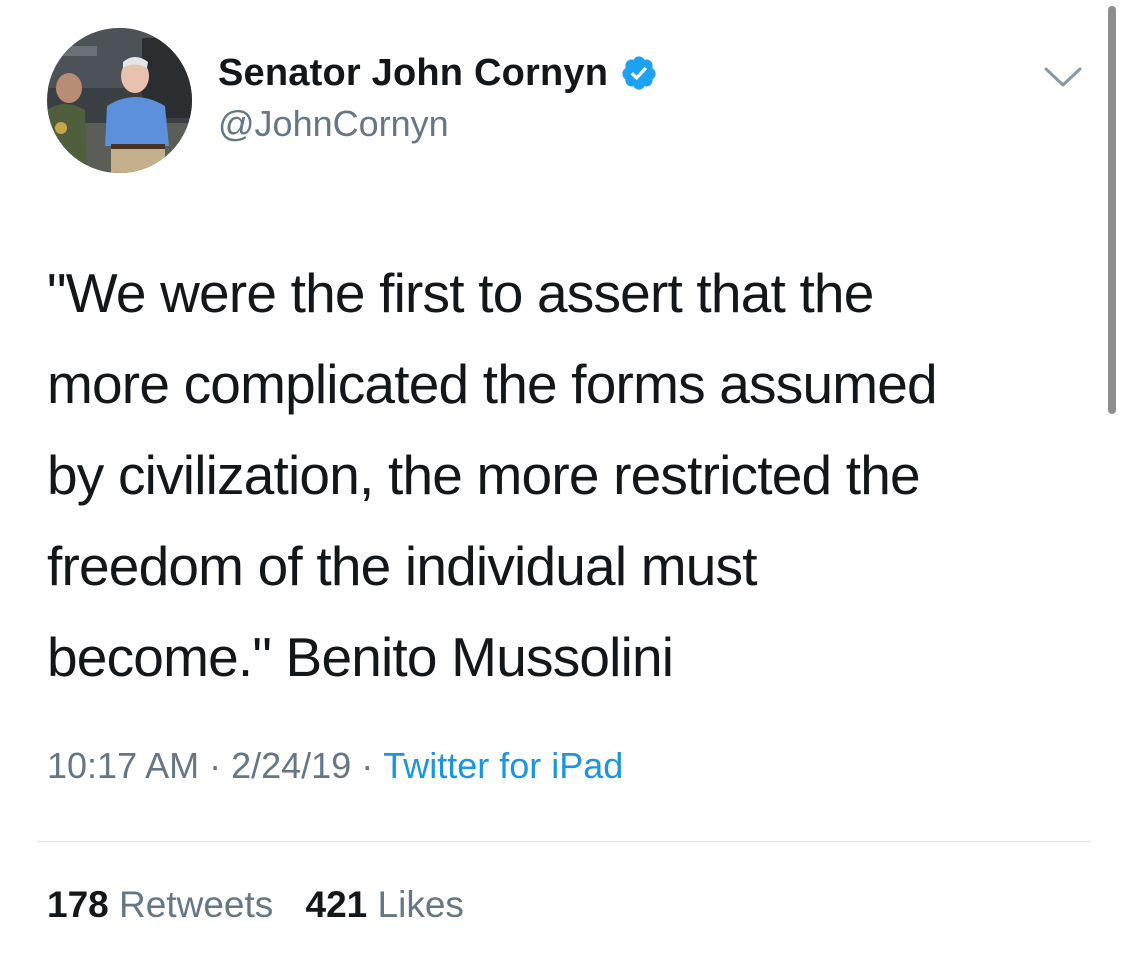 The image size is (1125, 955). I want to click on verified-badge-icon, so click(639, 73).